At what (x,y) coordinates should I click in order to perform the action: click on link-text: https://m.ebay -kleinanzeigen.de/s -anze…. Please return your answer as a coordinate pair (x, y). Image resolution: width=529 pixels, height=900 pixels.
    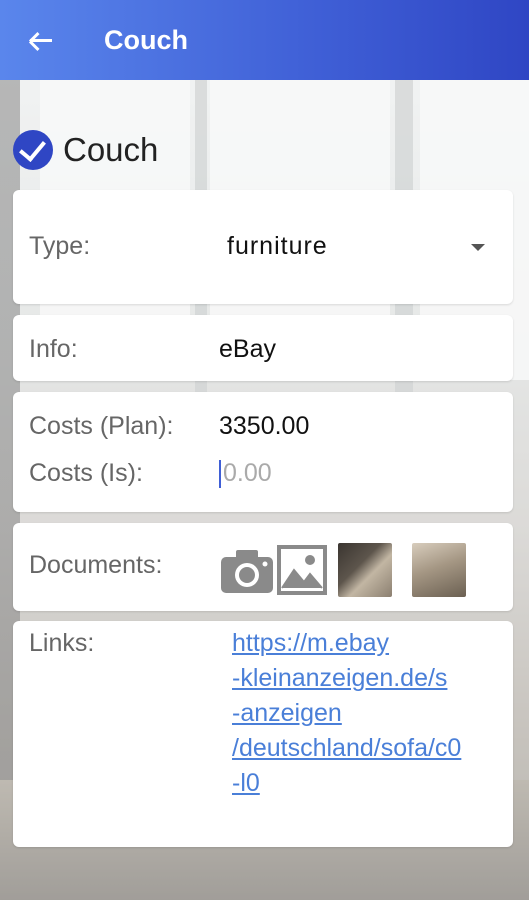
    Looking at the image, I should click on (377, 713).